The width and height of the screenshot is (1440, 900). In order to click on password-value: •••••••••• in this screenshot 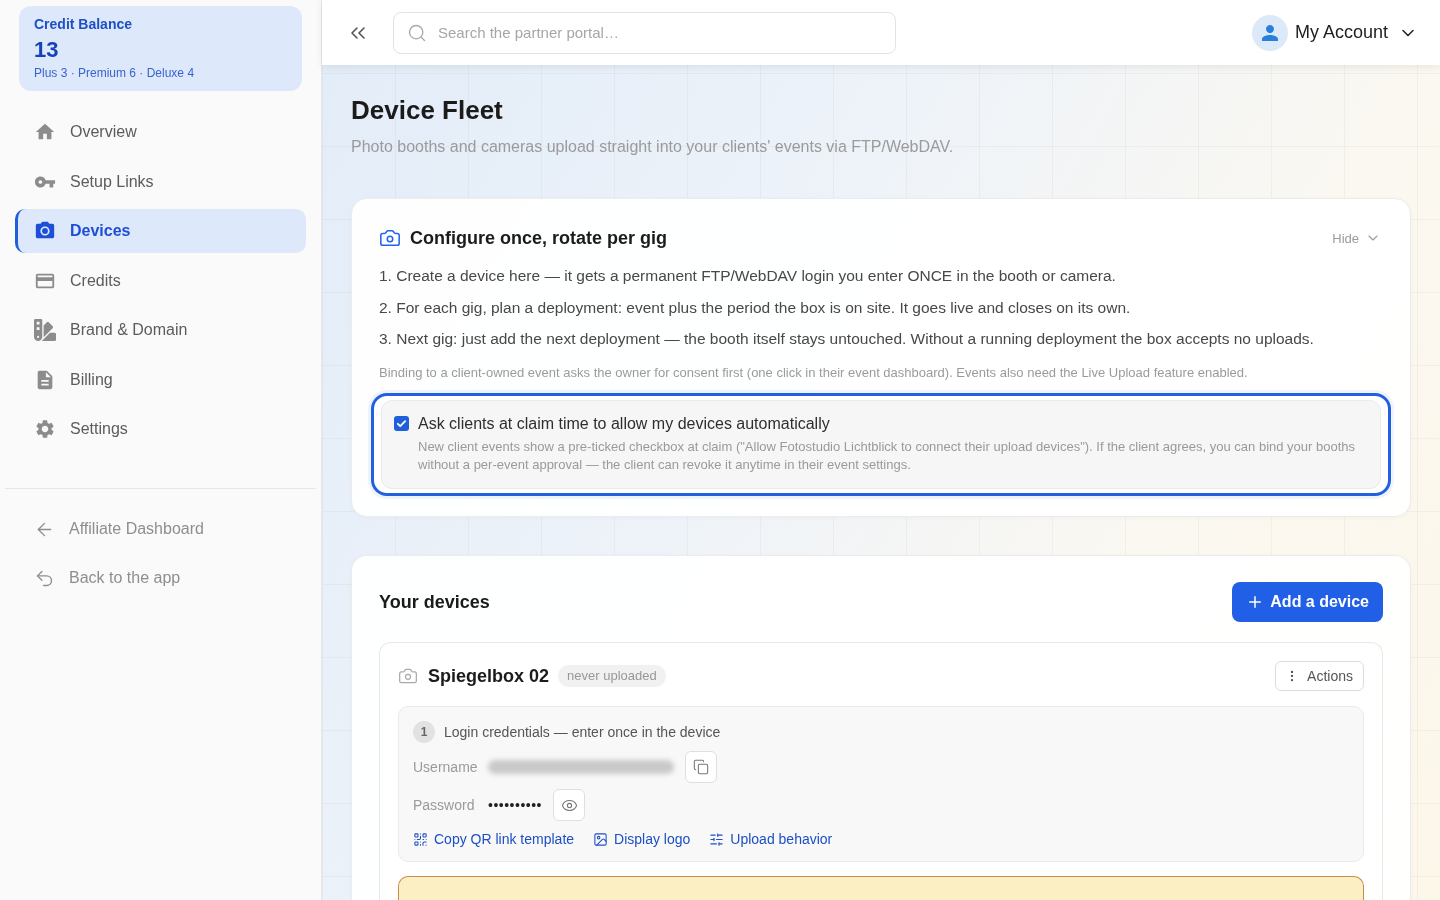, I will do `click(515, 805)`.